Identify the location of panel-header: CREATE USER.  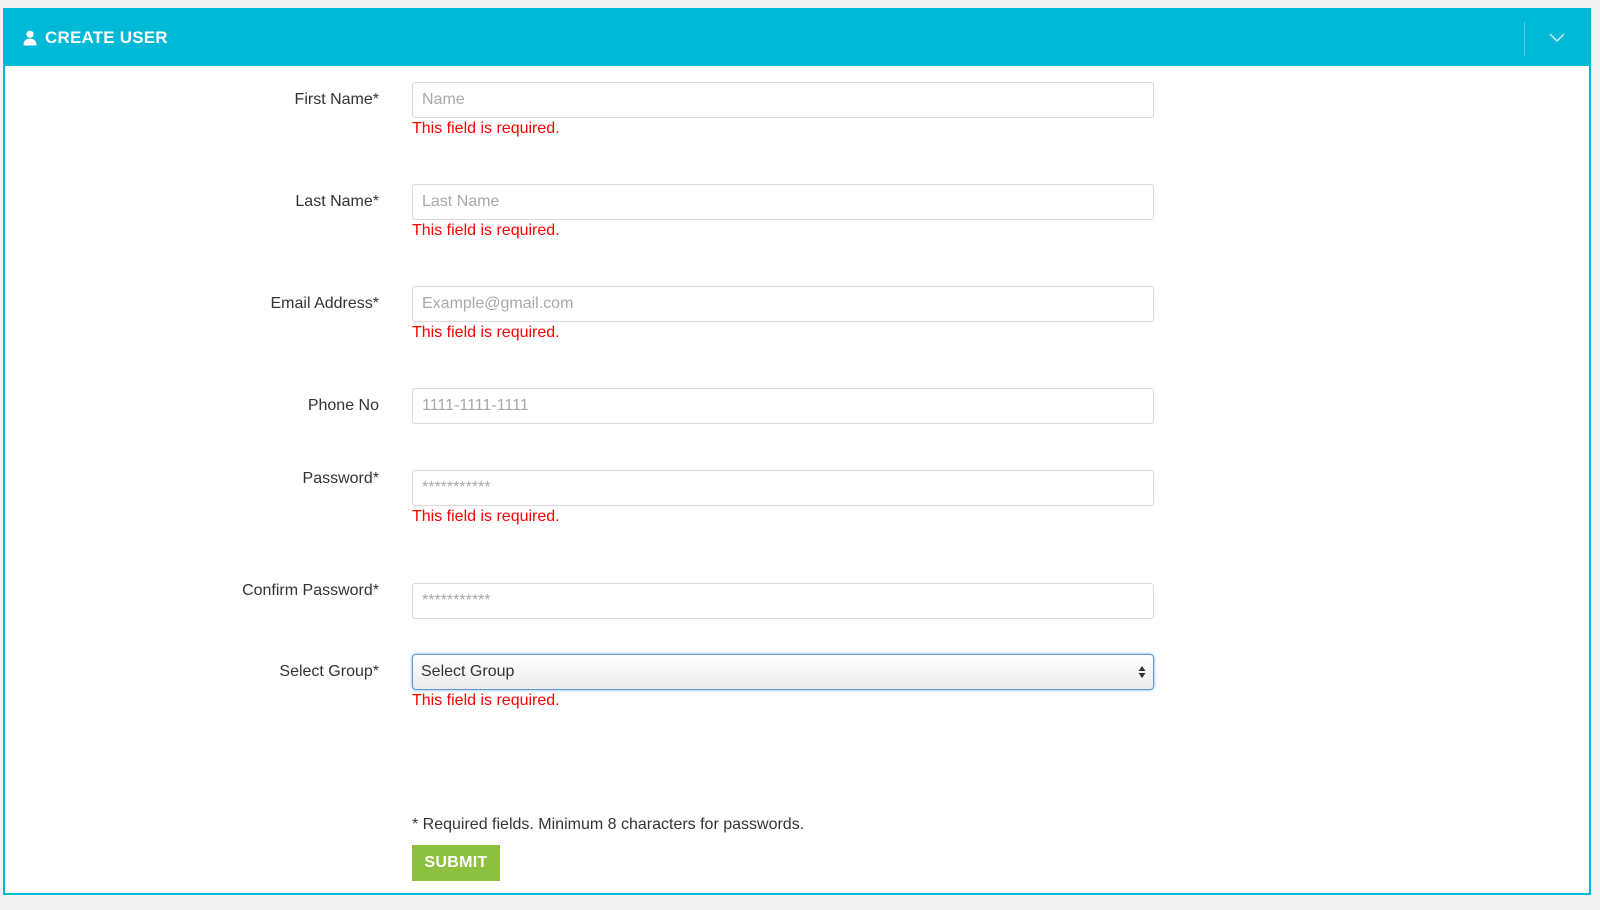
(797, 38).